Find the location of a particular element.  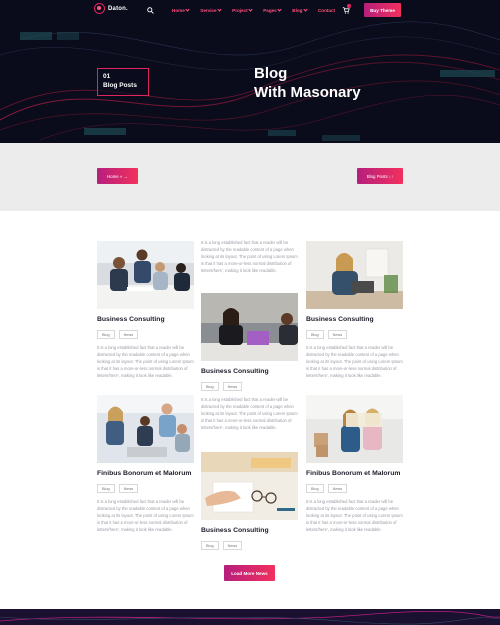

office-team-photo is located at coordinates (145, 275).